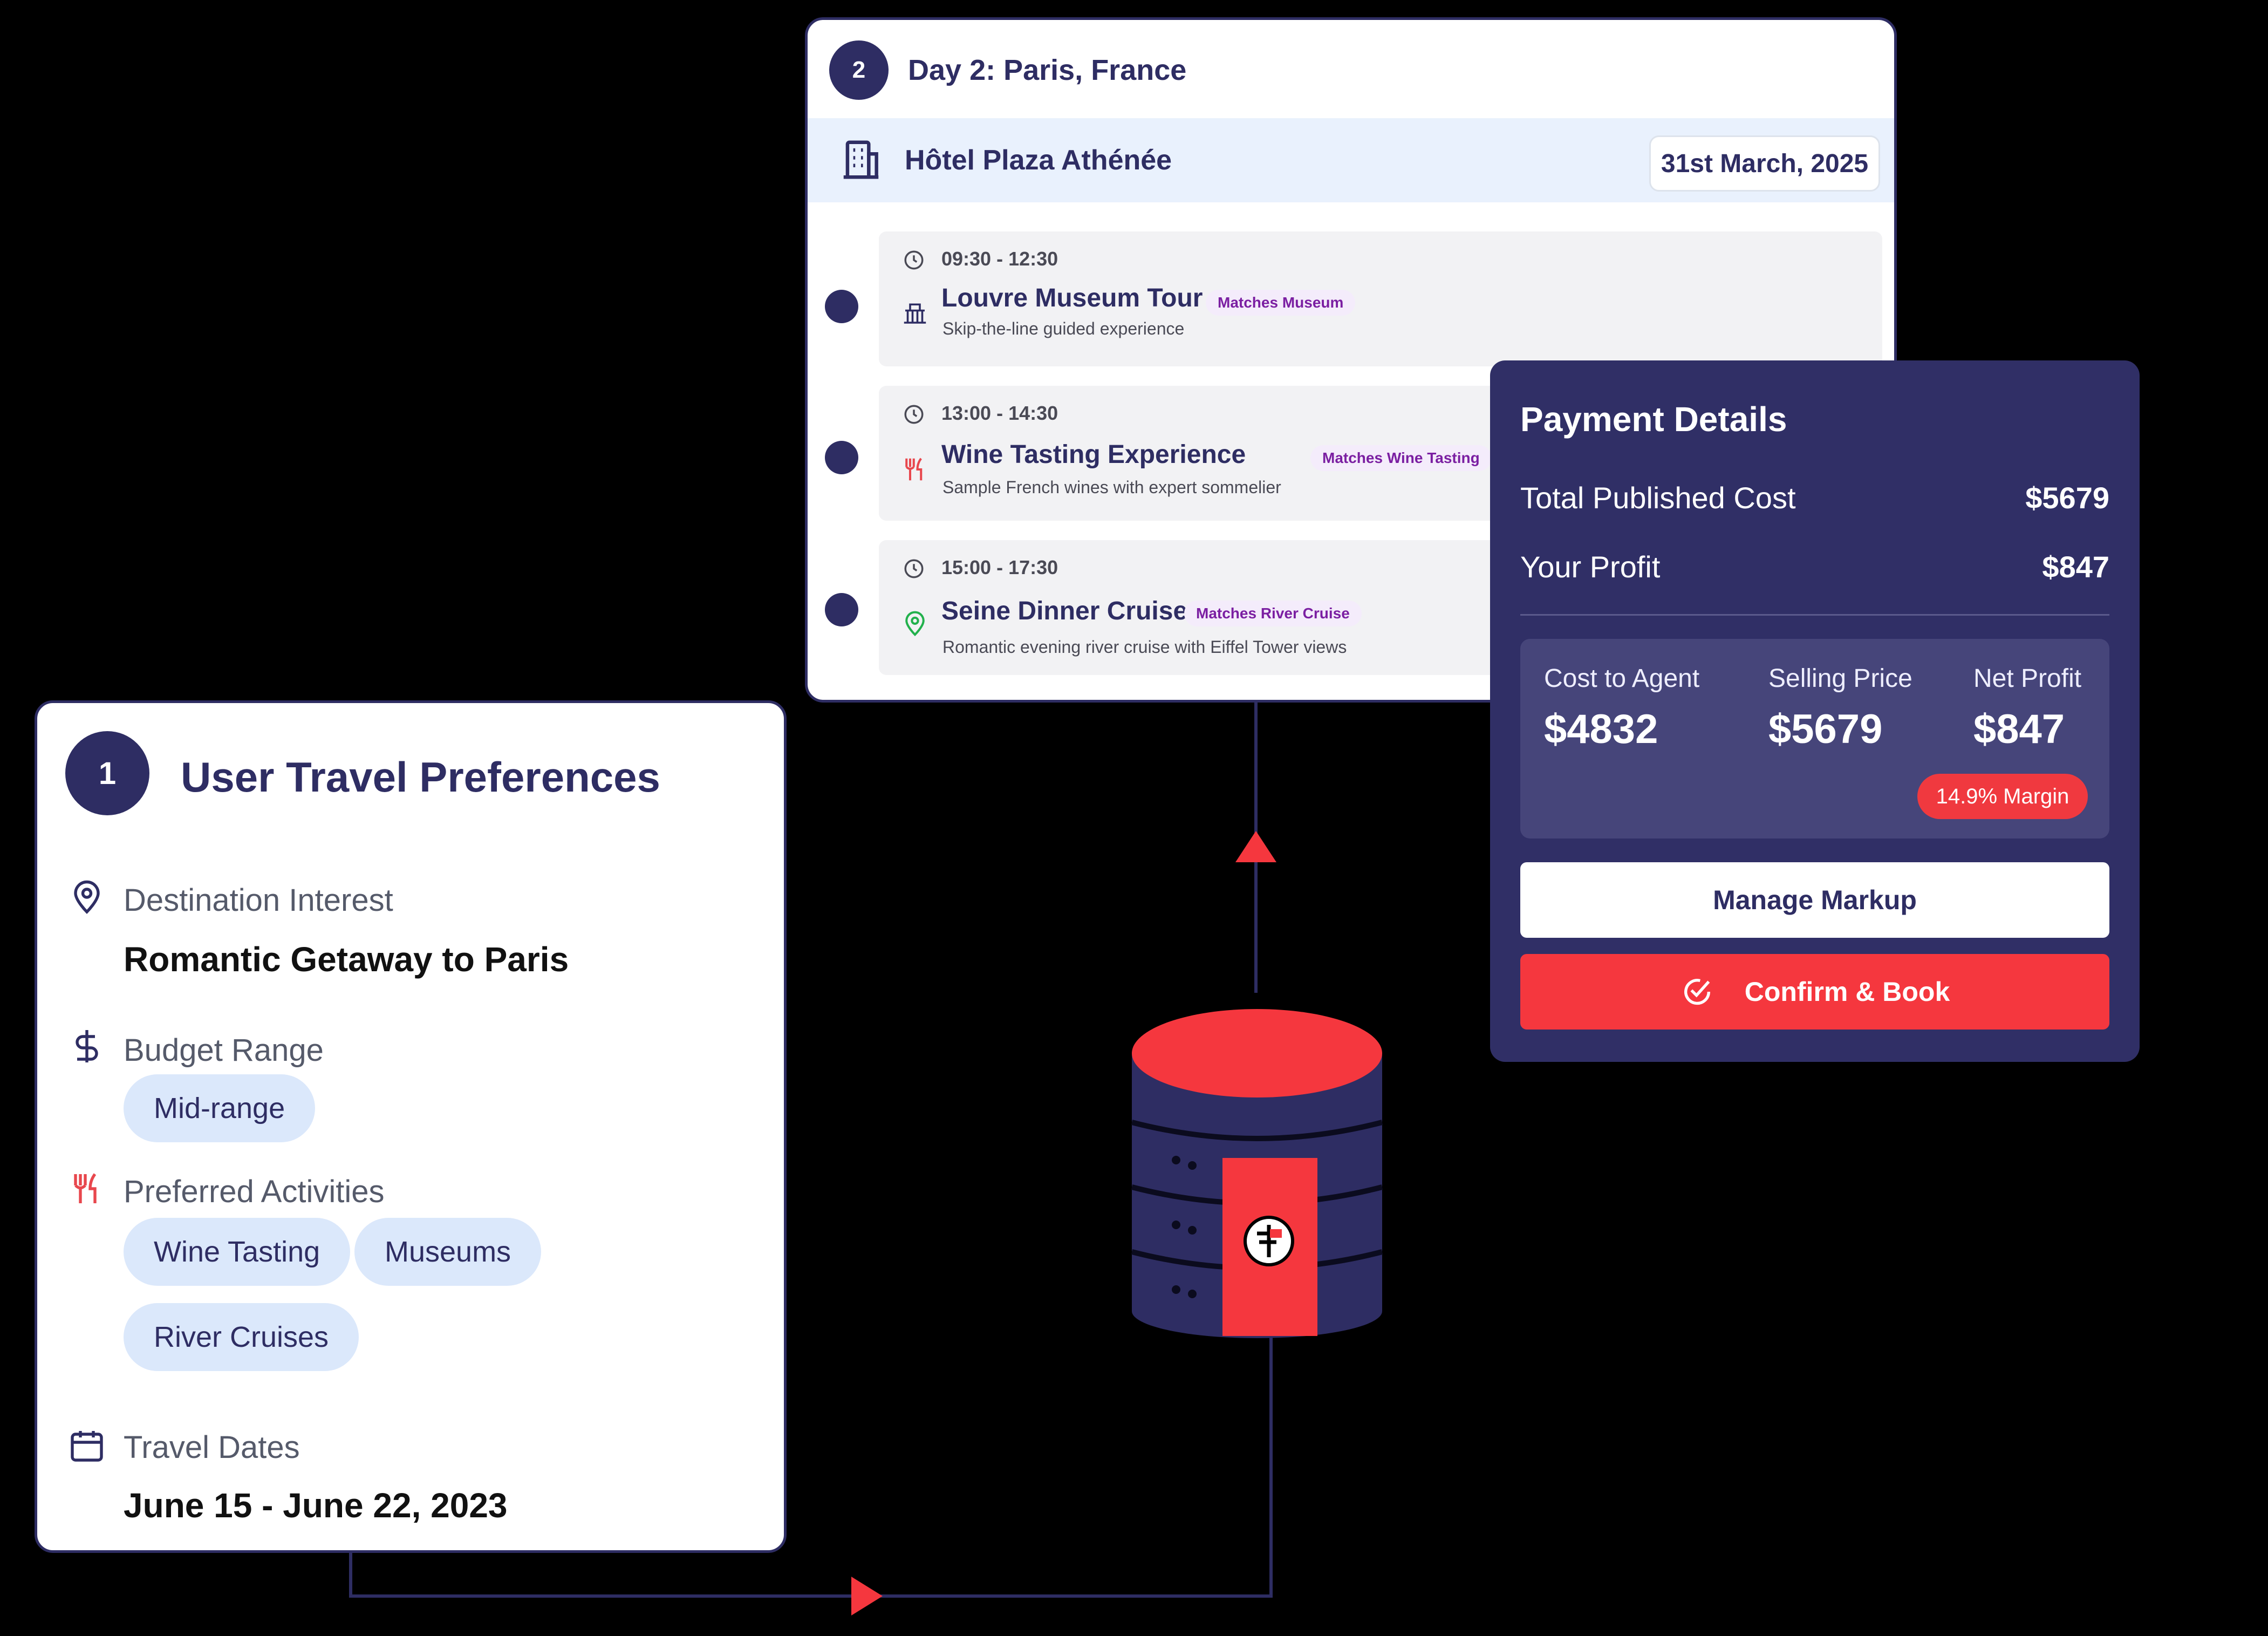  What do you see at coordinates (1401, 458) in the screenshot?
I see `match-badge: Matches Wine Tasting` at bounding box center [1401, 458].